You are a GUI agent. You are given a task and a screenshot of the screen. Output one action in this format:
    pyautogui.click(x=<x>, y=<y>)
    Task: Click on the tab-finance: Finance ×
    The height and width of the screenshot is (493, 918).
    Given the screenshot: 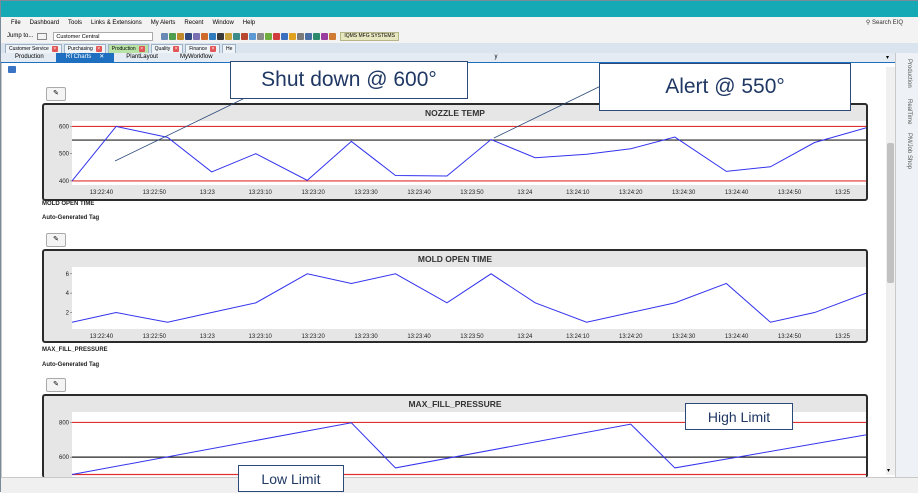 What is the action you would take?
    pyautogui.click(x=203, y=48)
    